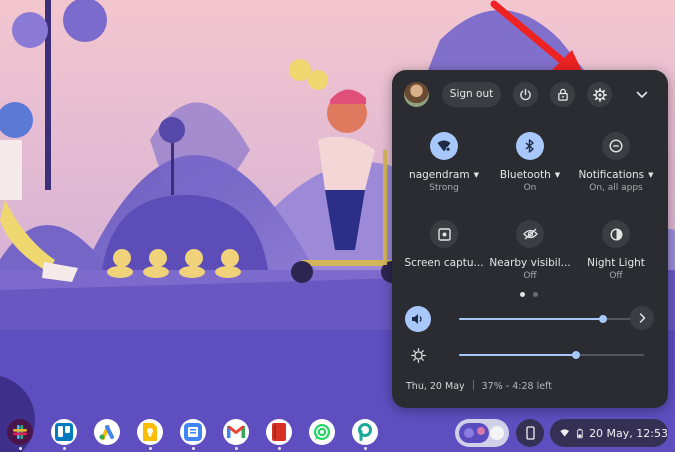 The image size is (675, 452). Describe the element at coordinates (479, 386) in the screenshot. I see `qs-footer: Thu, 20 May 37% - 4:28 left` at that location.